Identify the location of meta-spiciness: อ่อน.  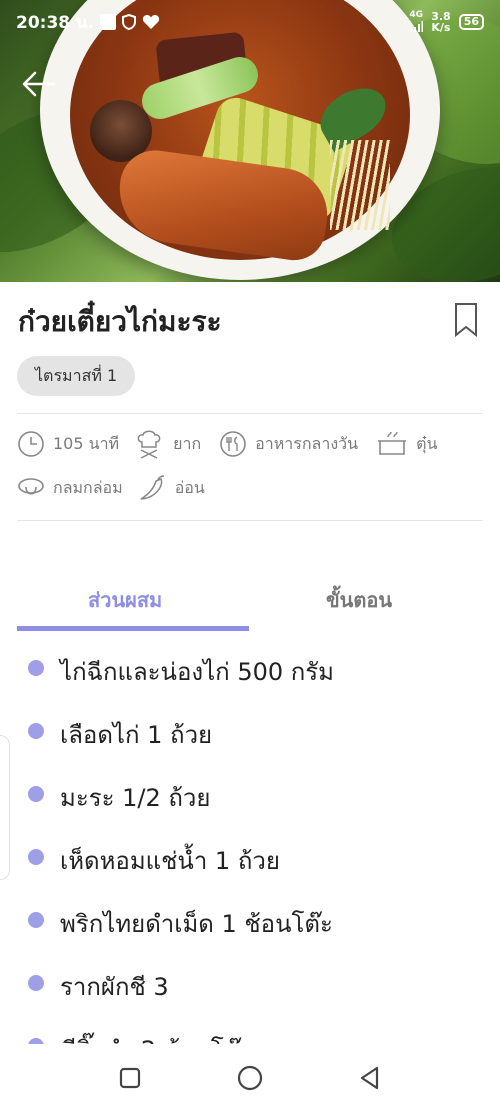
(189, 487).